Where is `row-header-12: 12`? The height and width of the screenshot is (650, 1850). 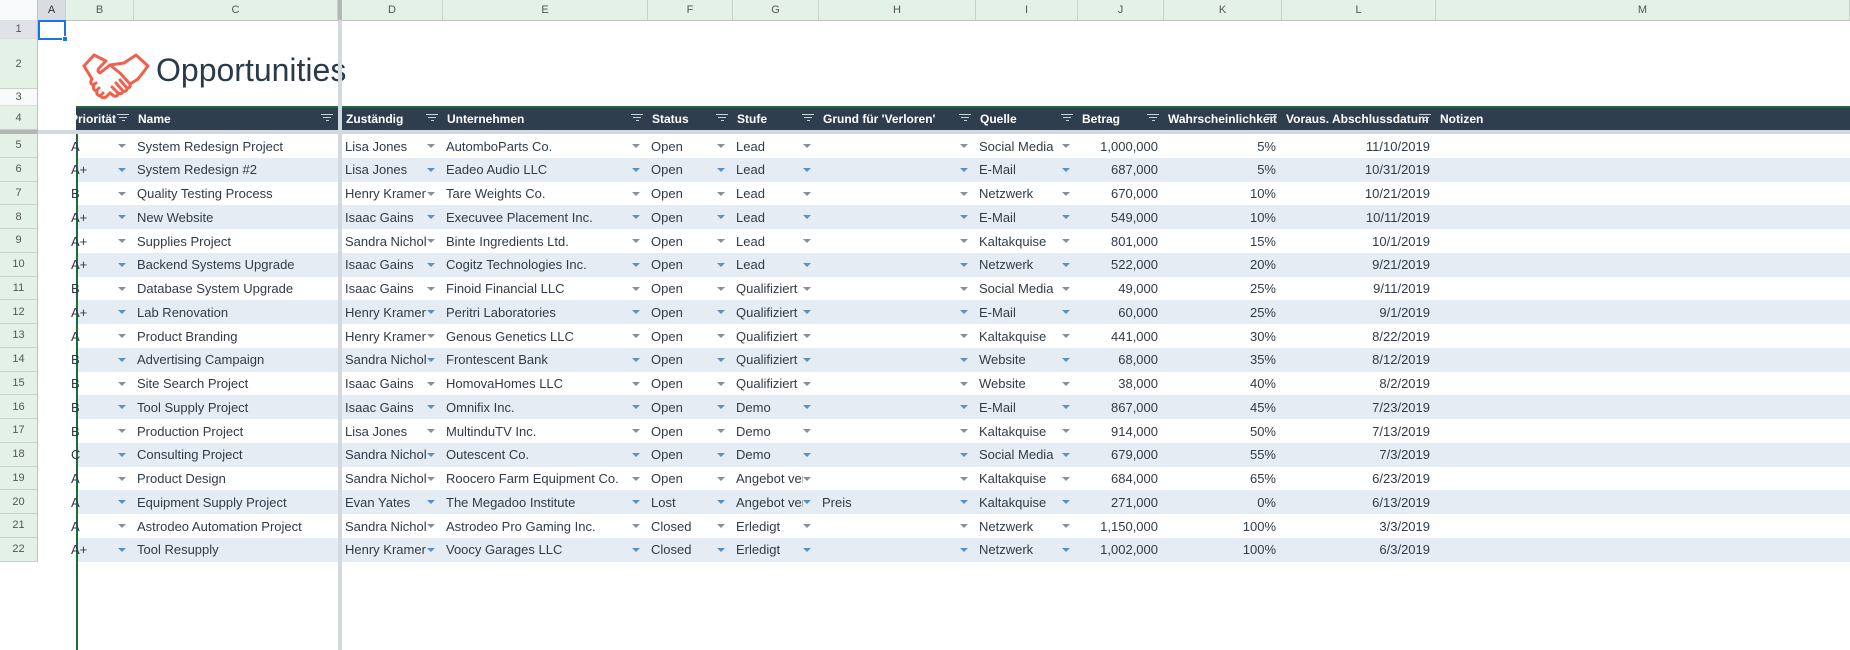
row-header-12: 12 is located at coordinates (19, 312).